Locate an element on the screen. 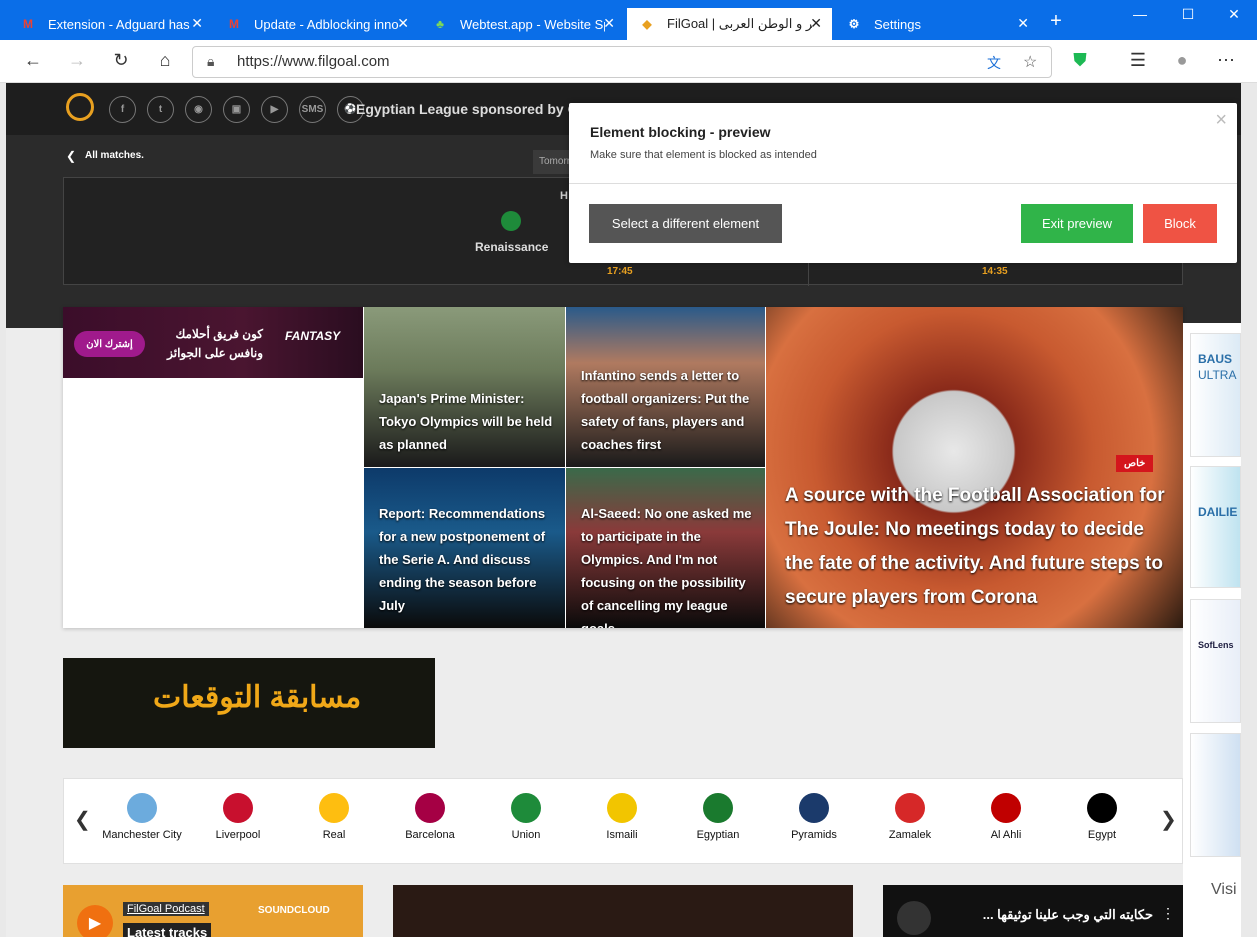  team-item: Egyptian is located at coordinates (718, 817).